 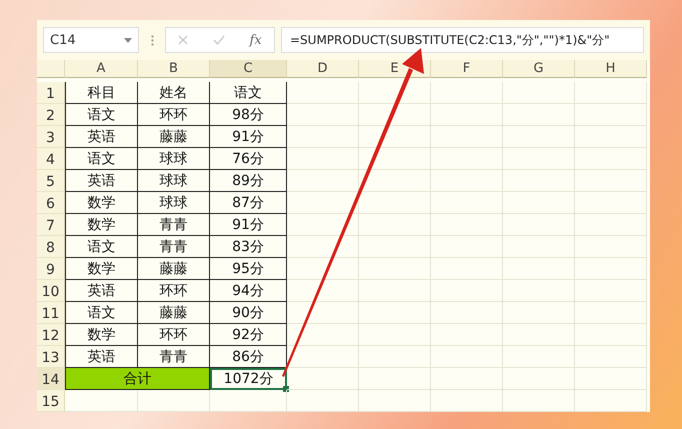 What do you see at coordinates (101, 69) in the screenshot?
I see `column-header: A` at bounding box center [101, 69].